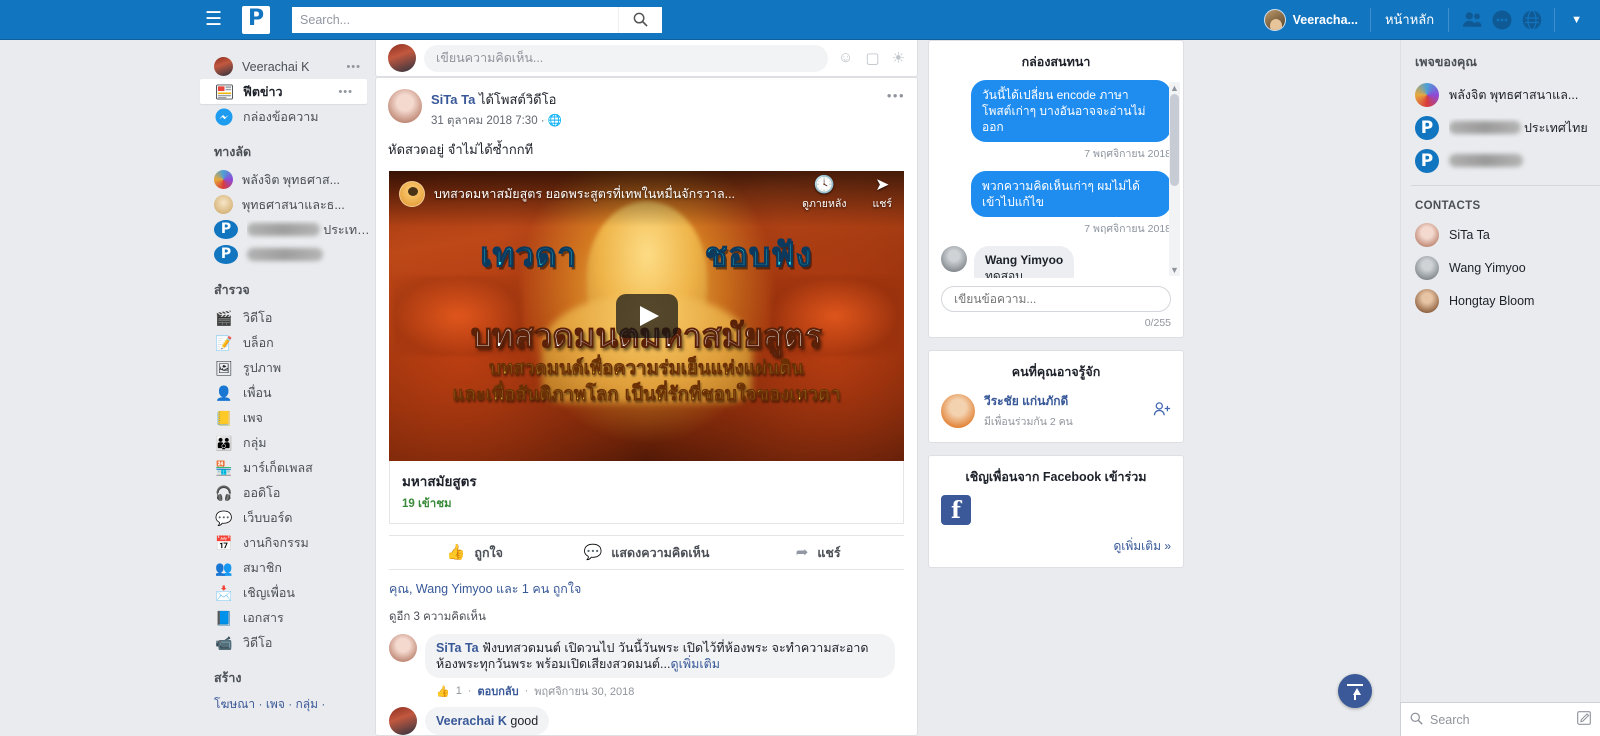  What do you see at coordinates (1174, 88) in the screenshot?
I see `scroll-up-arrow-icon: ▲` at bounding box center [1174, 88].